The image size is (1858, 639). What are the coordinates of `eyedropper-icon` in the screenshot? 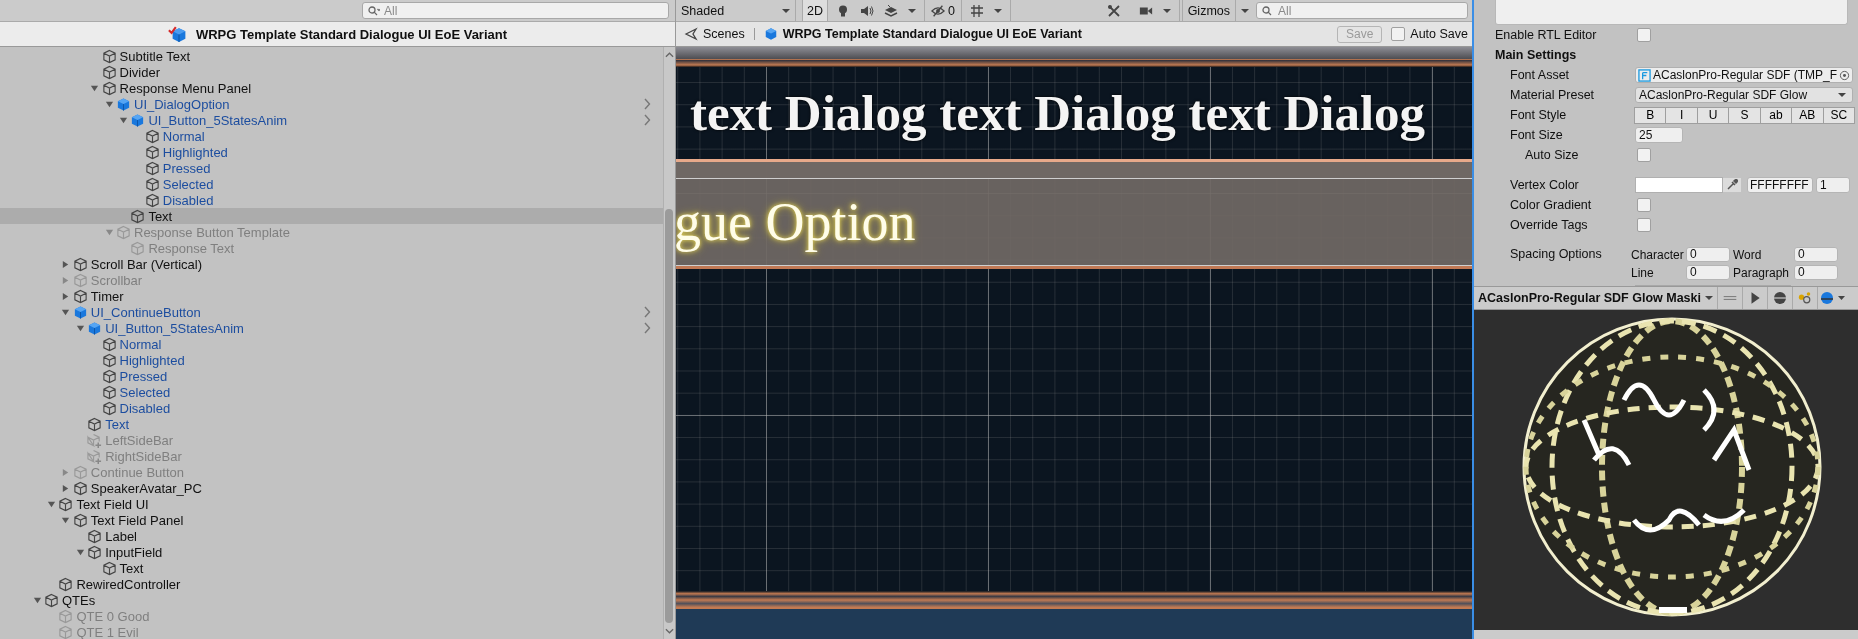 It's located at (1732, 185).